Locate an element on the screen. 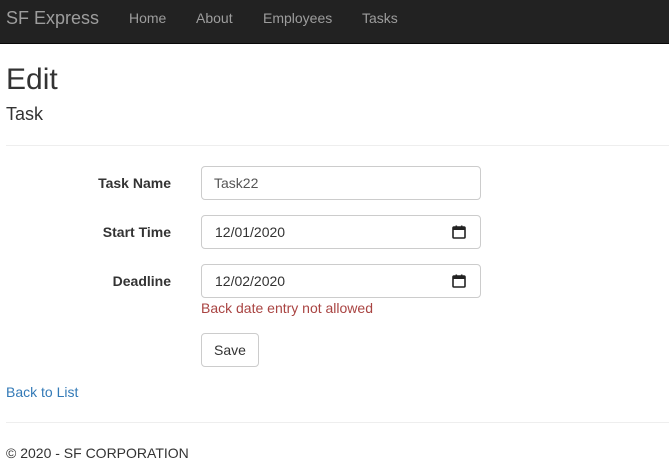  task-name-input is located at coordinates (341, 183).